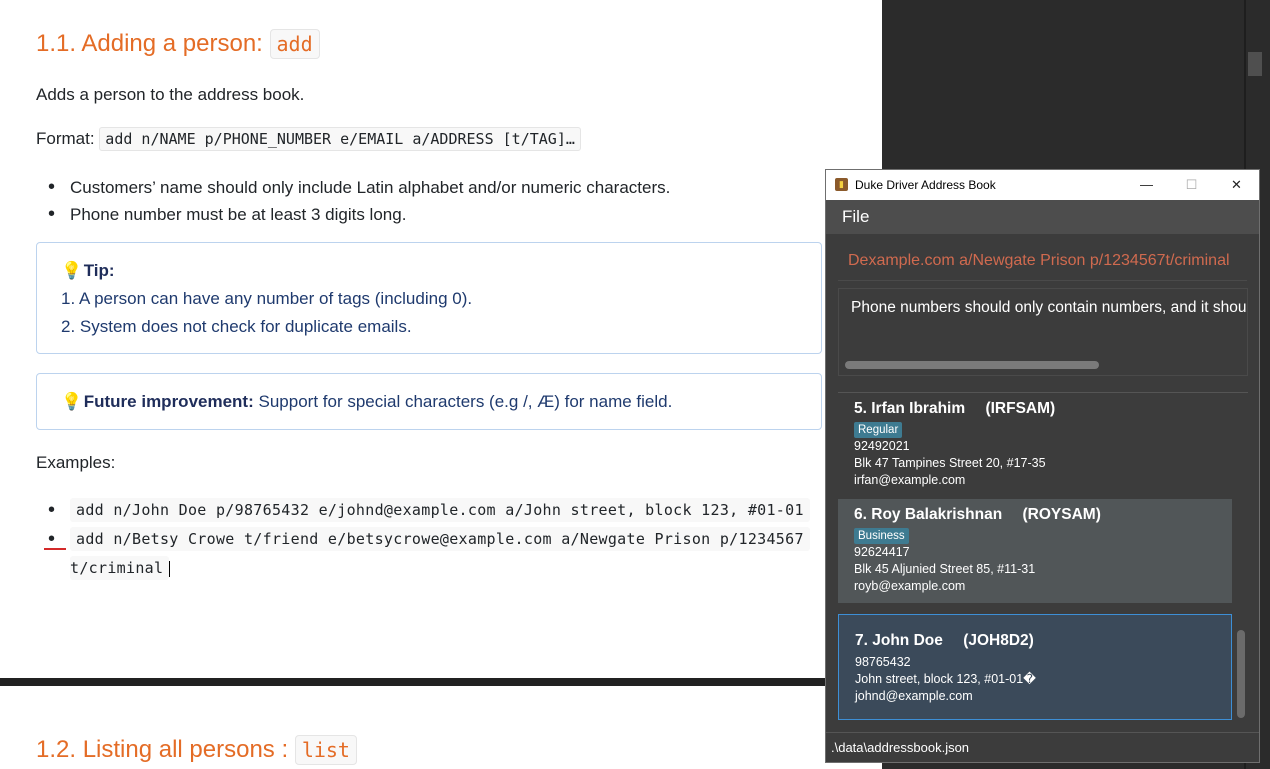  What do you see at coordinates (325, 750) in the screenshot?
I see `section-heading-code: list` at bounding box center [325, 750].